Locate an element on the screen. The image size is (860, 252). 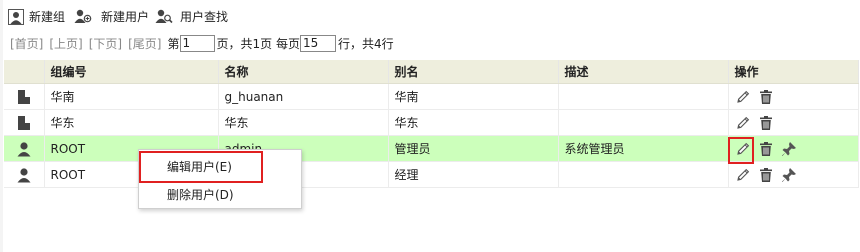
pager: [首页] [上页] [下页] [尾页] 第 页，共1页 每页 行，共4行 is located at coordinates (202, 43).